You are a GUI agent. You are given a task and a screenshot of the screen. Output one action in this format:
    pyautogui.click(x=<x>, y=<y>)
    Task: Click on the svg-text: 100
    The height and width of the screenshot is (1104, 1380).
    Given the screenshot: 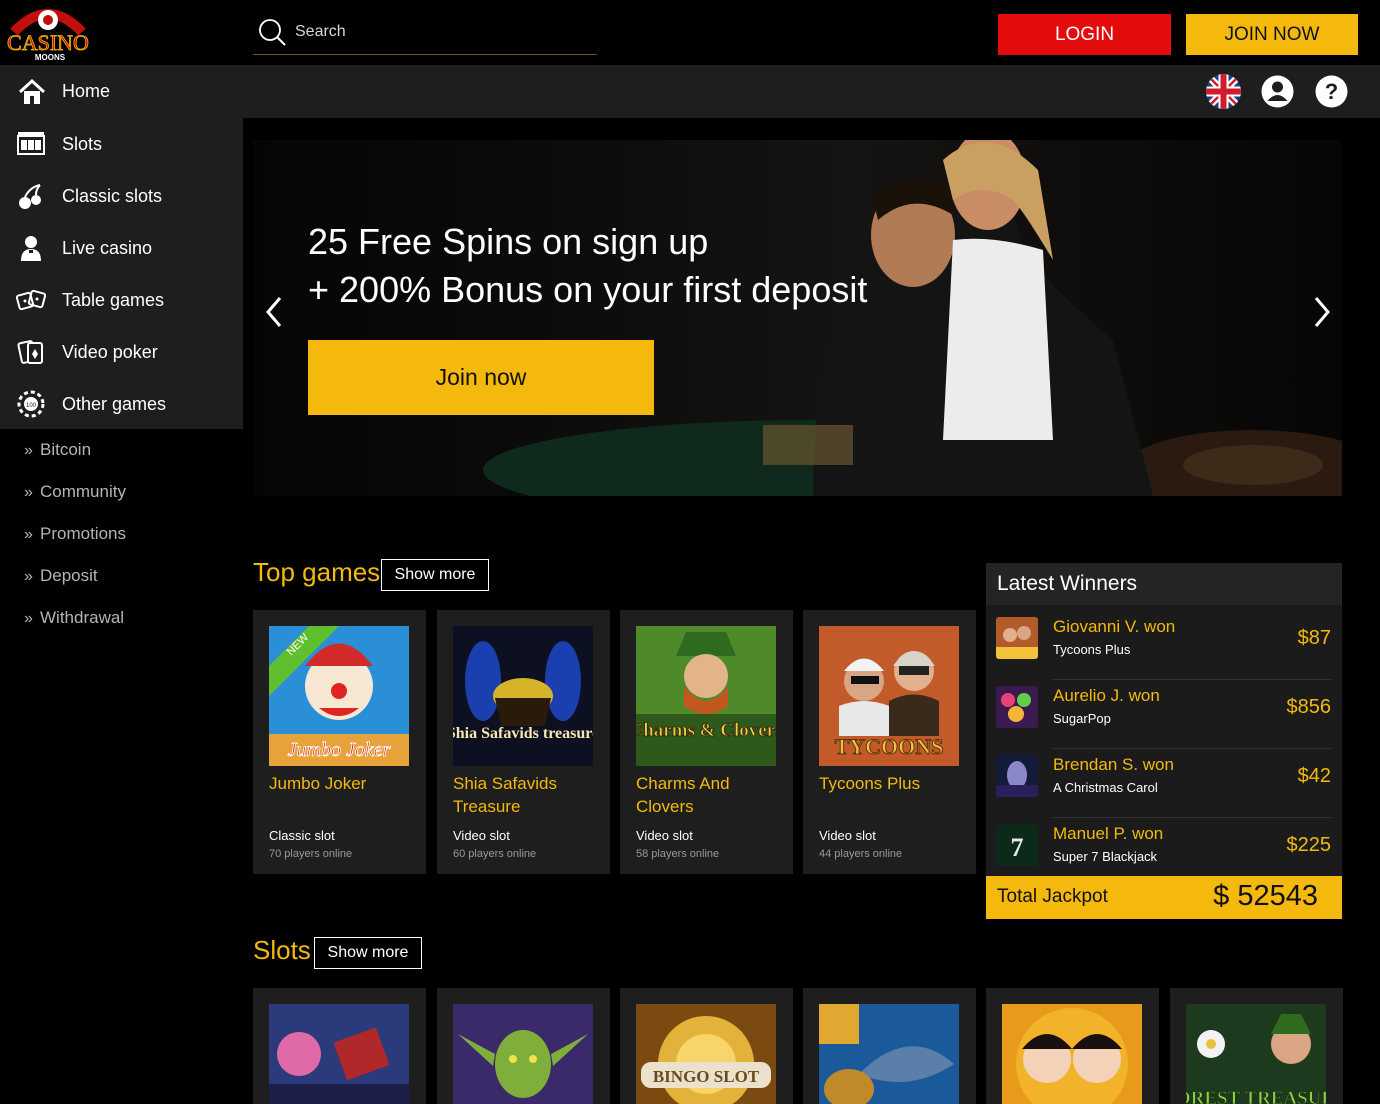 What is the action you would take?
    pyautogui.click(x=31, y=406)
    